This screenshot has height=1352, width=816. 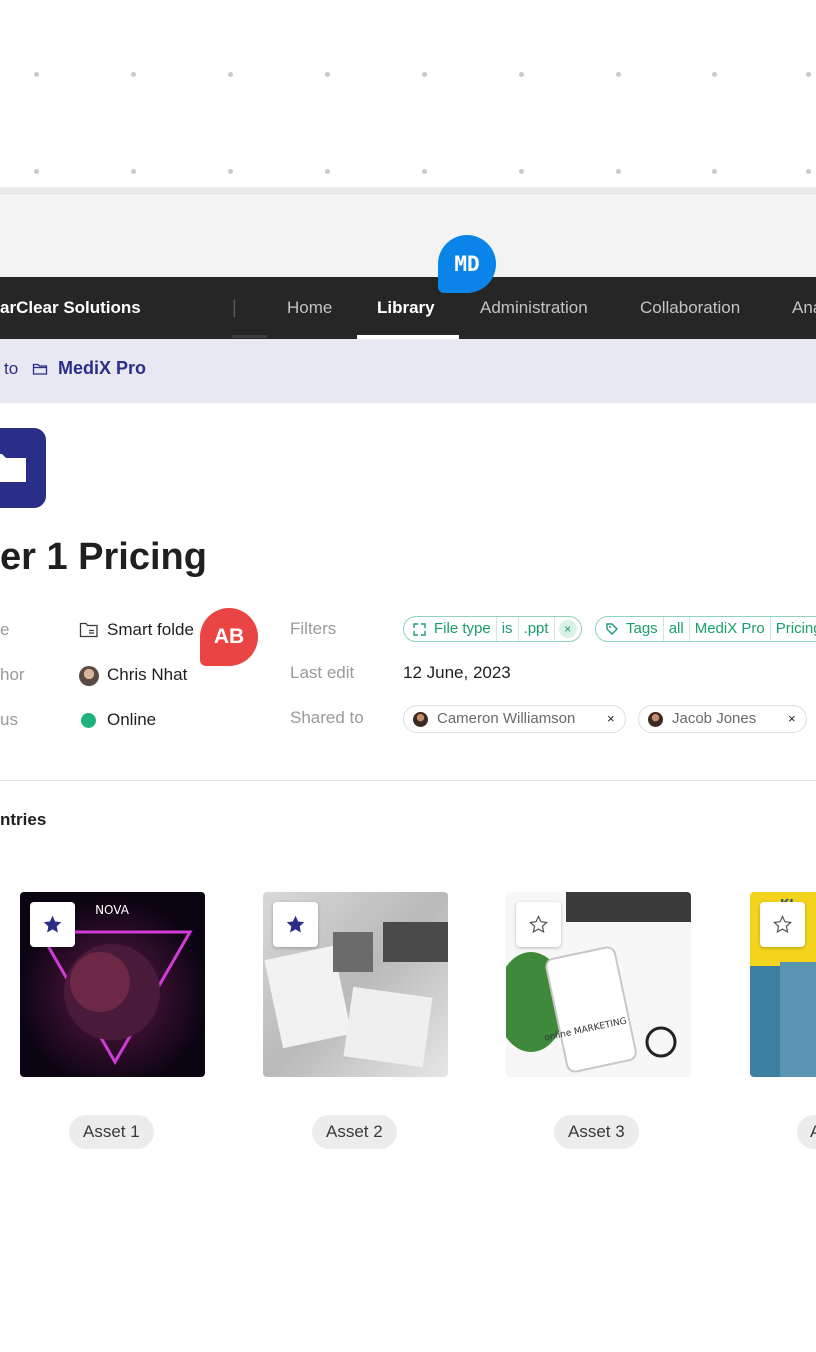 What do you see at coordinates (229, 637) in the screenshot?
I see `presence-avatar-ab: AB` at bounding box center [229, 637].